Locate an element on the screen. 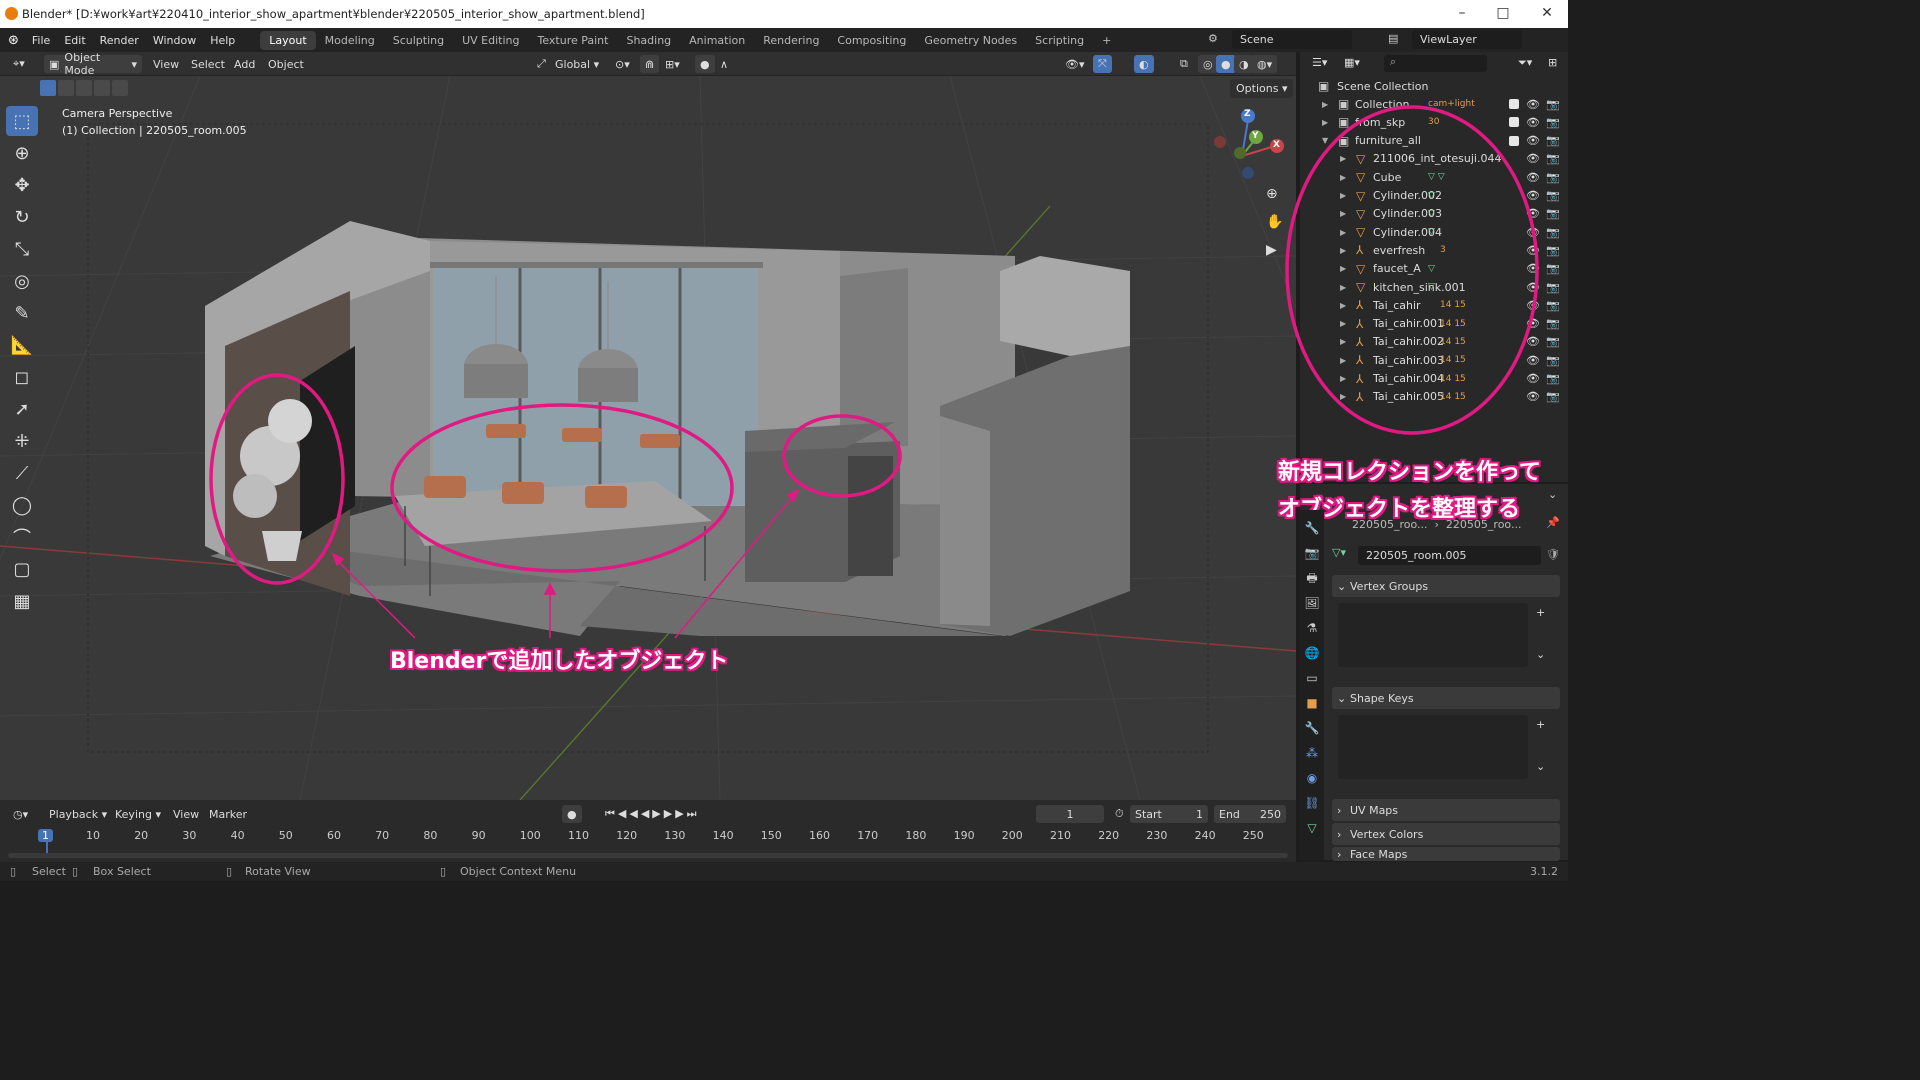 This screenshot has width=1920, height=1080. options-dropdown: Options ▾ is located at coordinates (1262, 88).